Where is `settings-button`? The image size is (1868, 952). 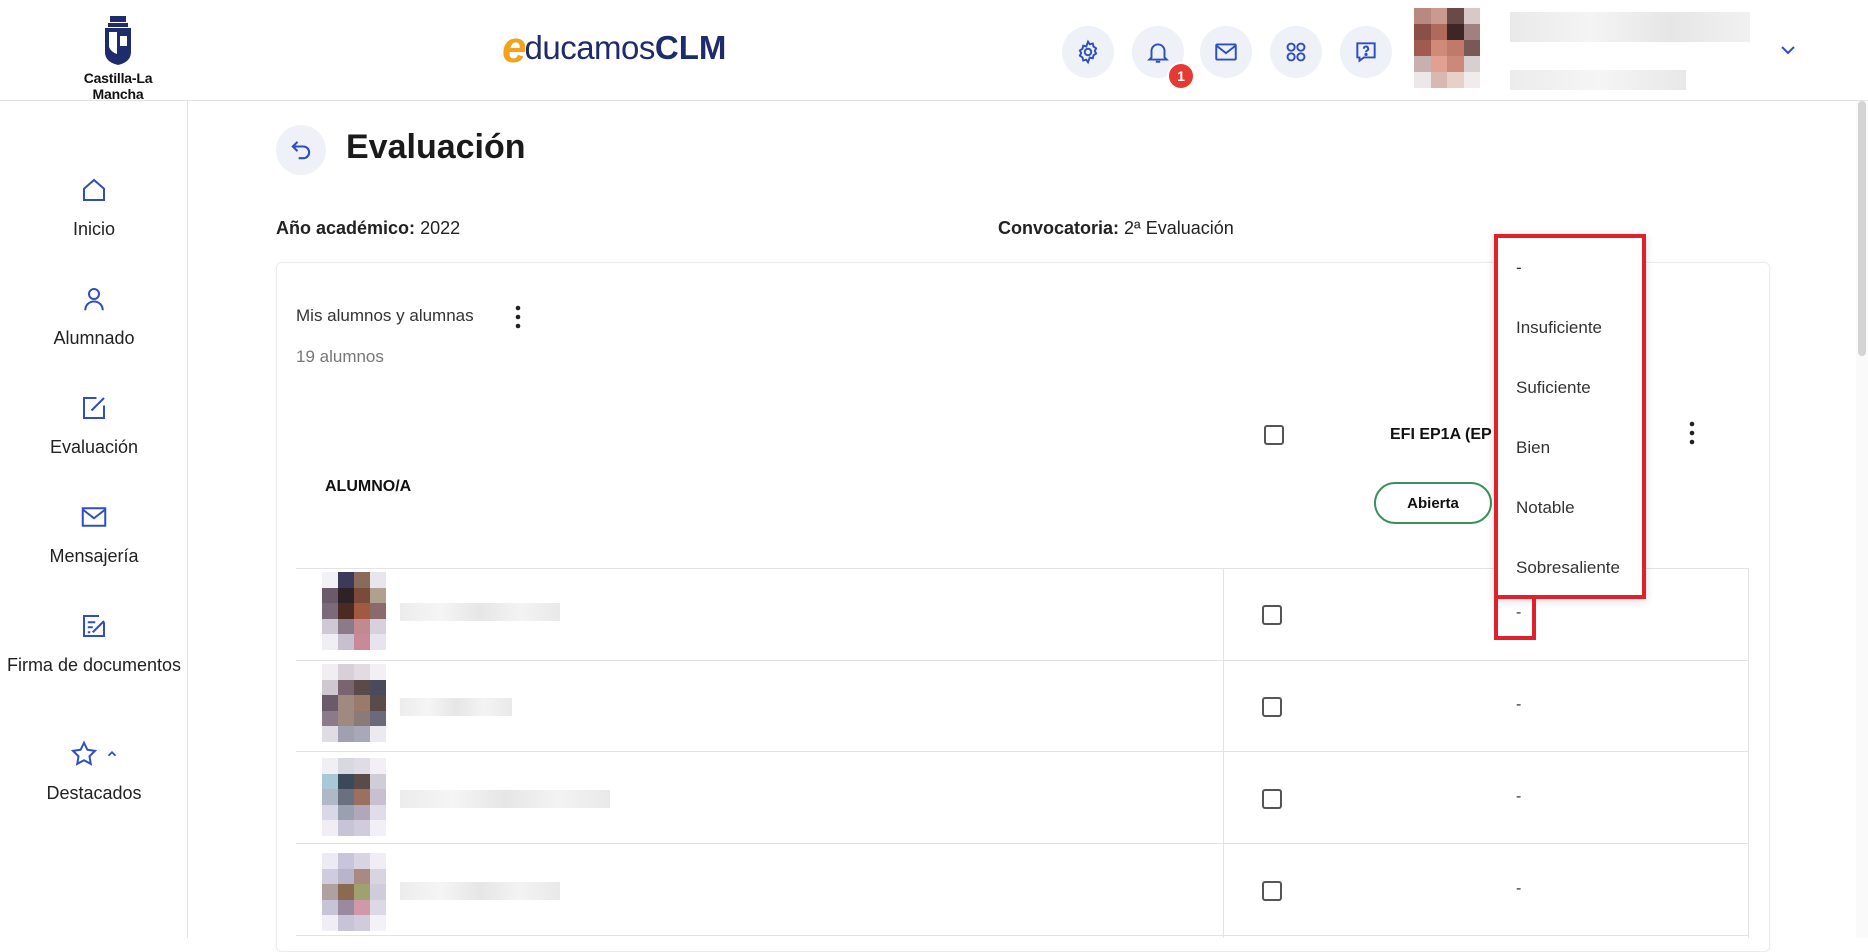 settings-button is located at coordinates (1088, 52).